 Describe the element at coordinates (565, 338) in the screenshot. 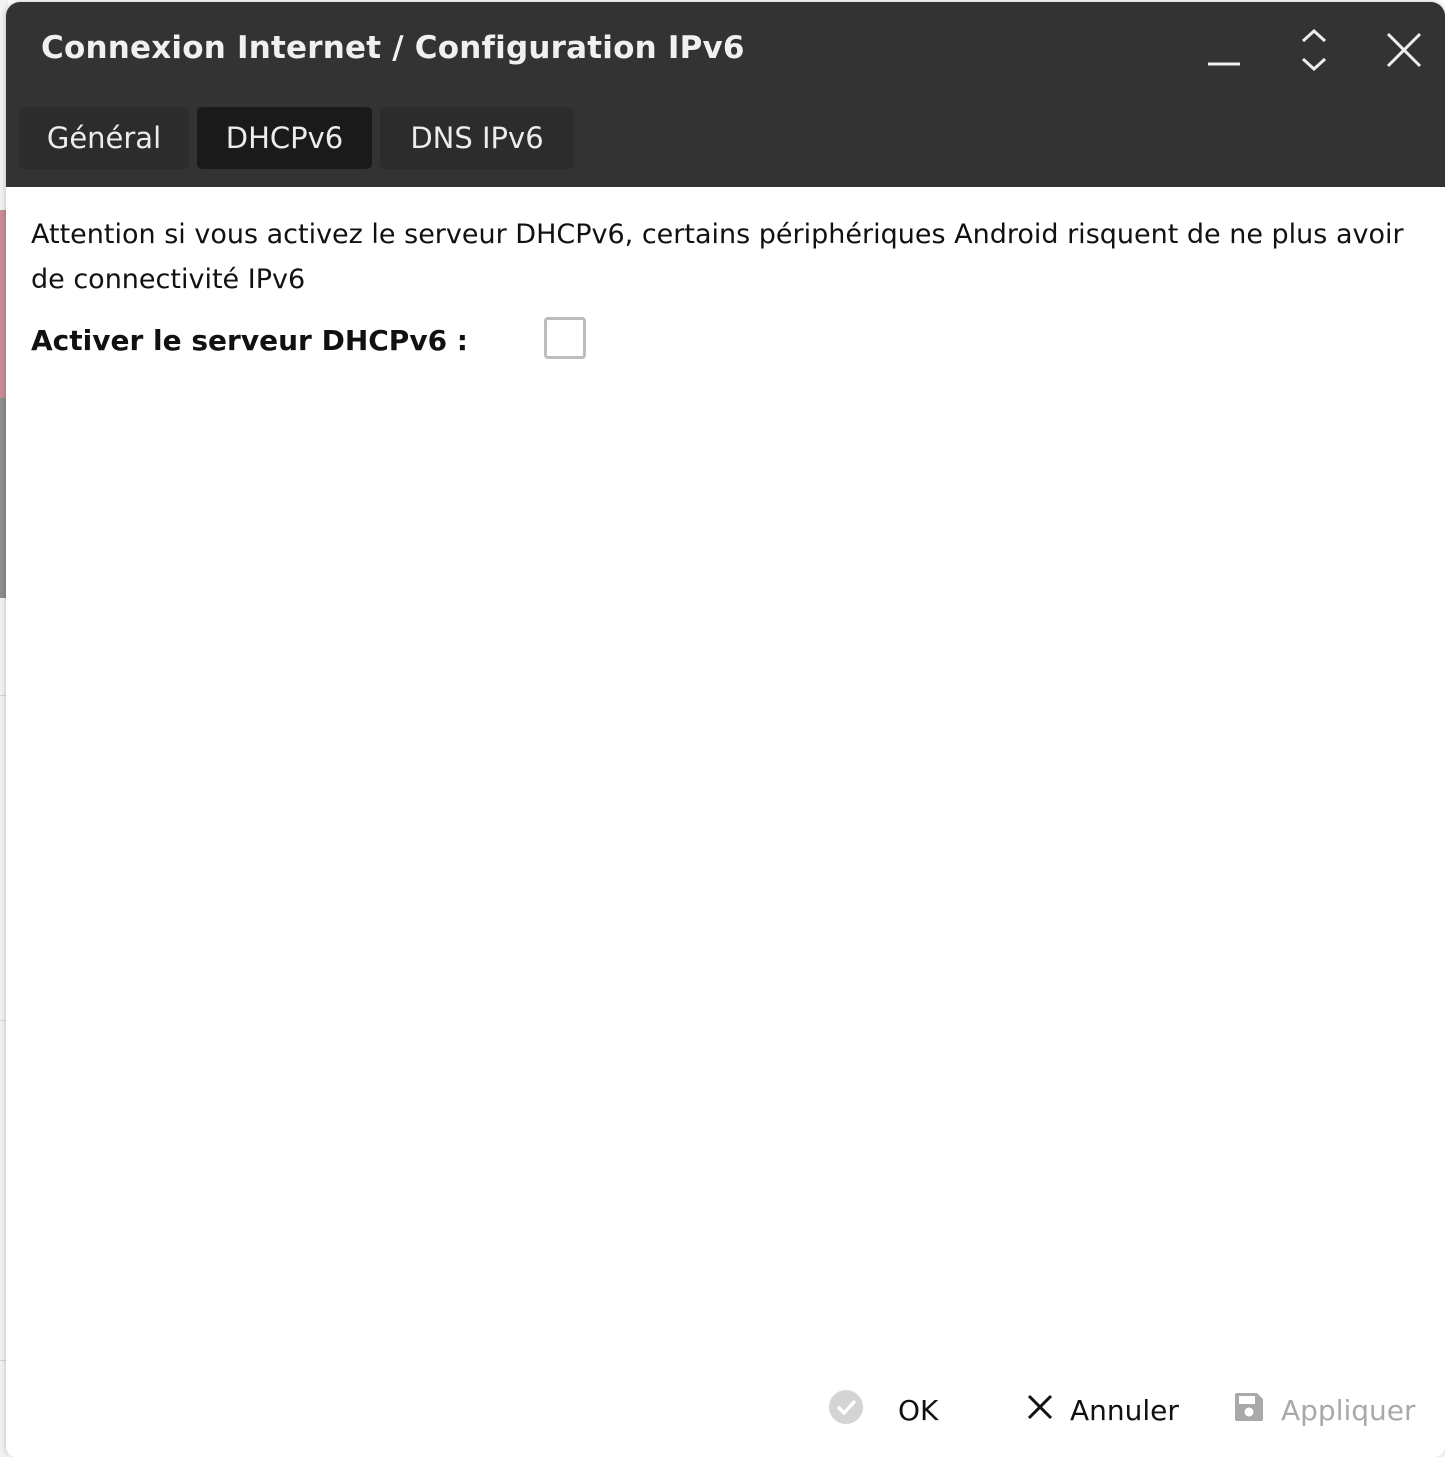

I see `enable-dhcp-checkbox` at that location.